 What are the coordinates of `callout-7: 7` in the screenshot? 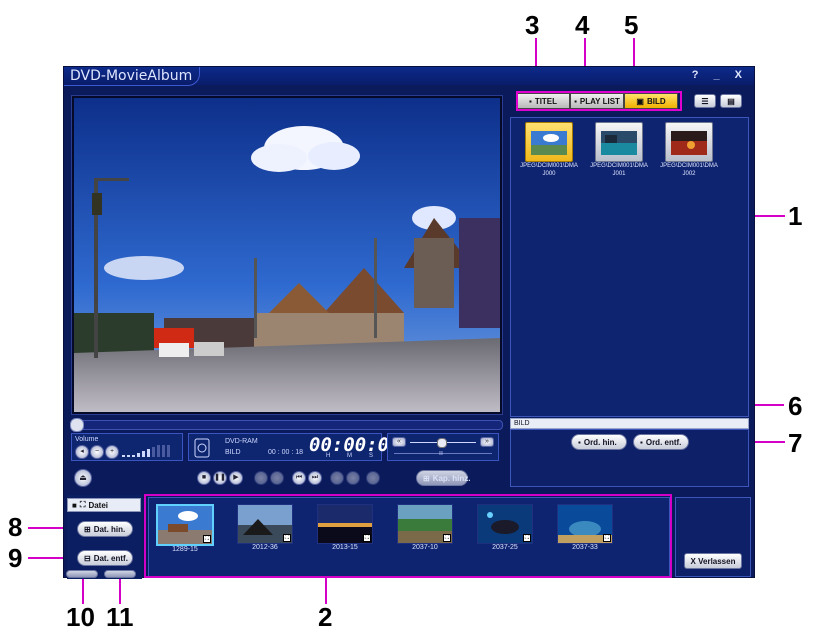 It's located at (795, 443).